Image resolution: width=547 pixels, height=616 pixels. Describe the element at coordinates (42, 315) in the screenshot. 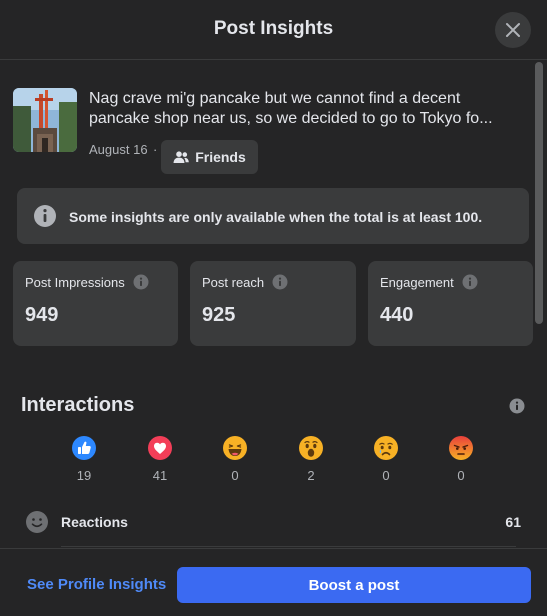

I see `stat-value: 949` at that location.